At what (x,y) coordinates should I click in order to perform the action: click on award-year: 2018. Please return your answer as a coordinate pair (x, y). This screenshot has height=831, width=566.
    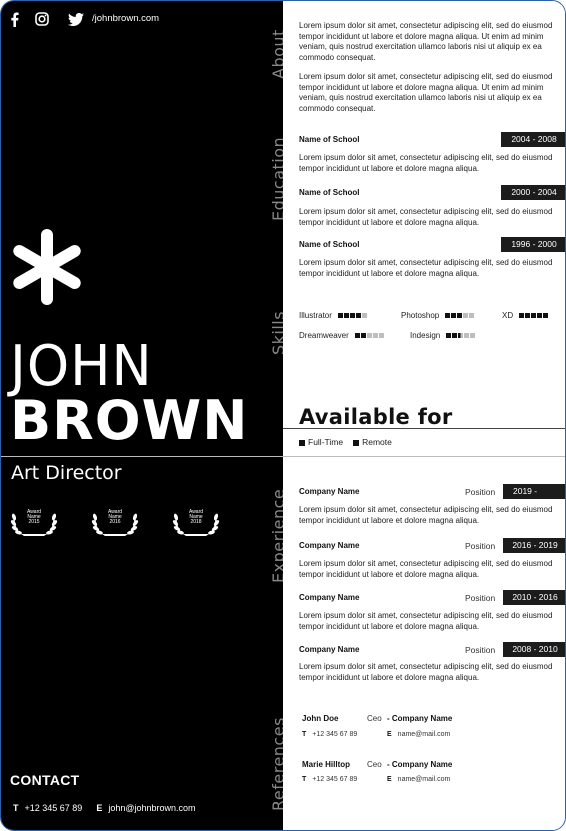
    Looking at the image, I should click on (196, 522).